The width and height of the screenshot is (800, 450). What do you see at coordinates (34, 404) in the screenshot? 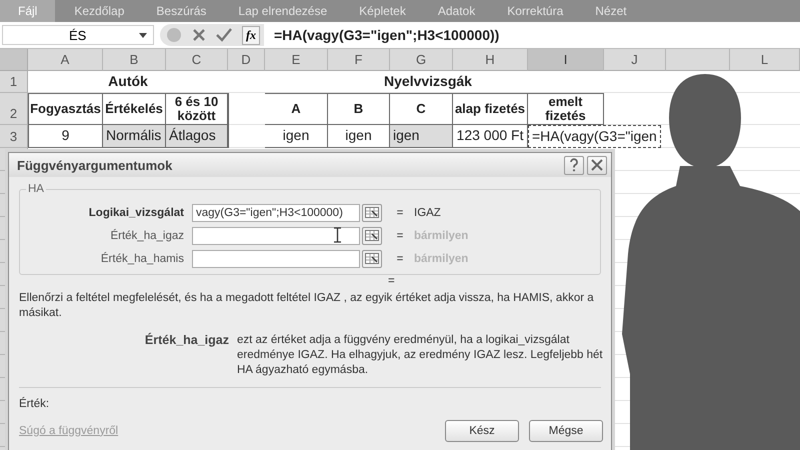
I see `value-label: Érték:` at bounding box center [34, 404].